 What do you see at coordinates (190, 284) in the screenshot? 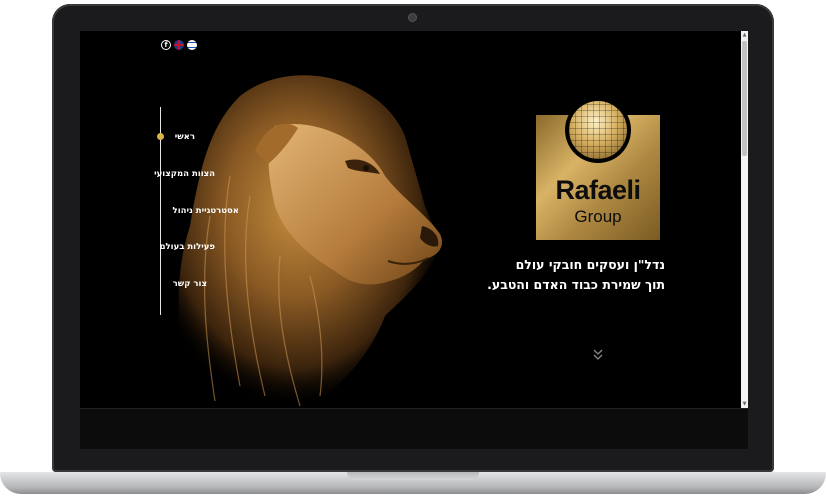
I see `nav-item-contact: צור קשר` at bounding box center [190, 284].